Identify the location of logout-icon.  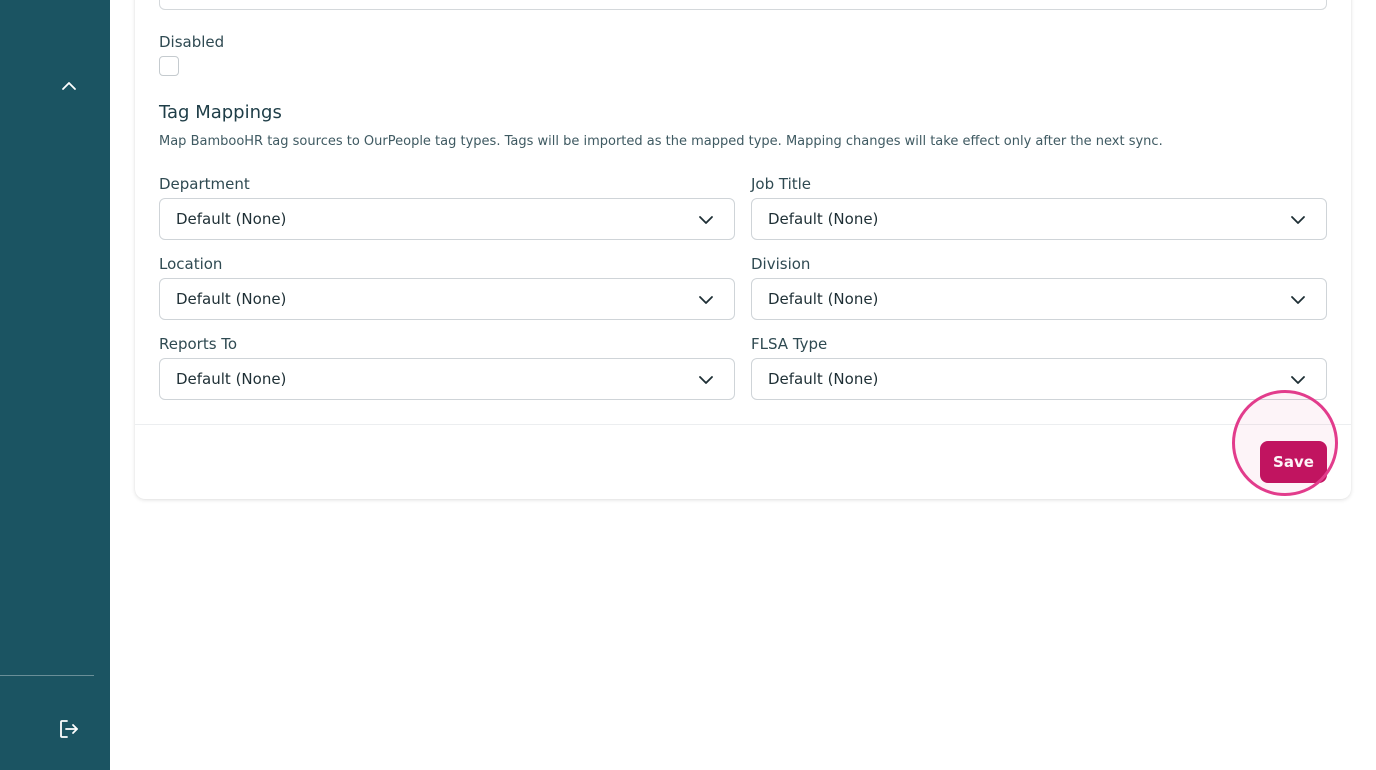
(69, 729).